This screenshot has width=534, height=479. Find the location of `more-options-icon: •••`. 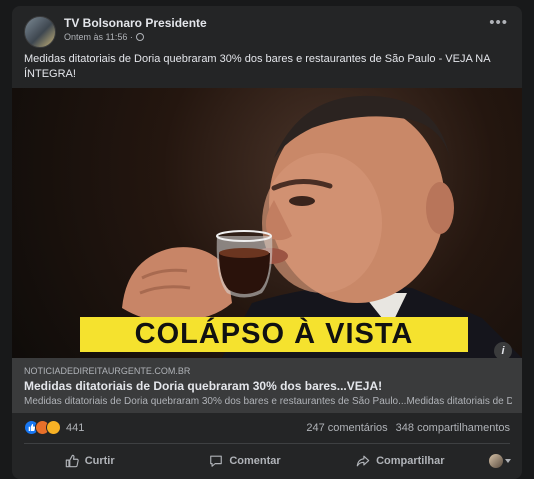

more-options-icon: ••• is located at coordinates (498, 22).